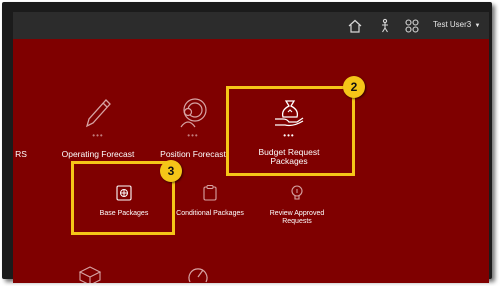 The width and height of the screenshot is (500, 286). I want to click on gauge-icon, so click(198, 273).